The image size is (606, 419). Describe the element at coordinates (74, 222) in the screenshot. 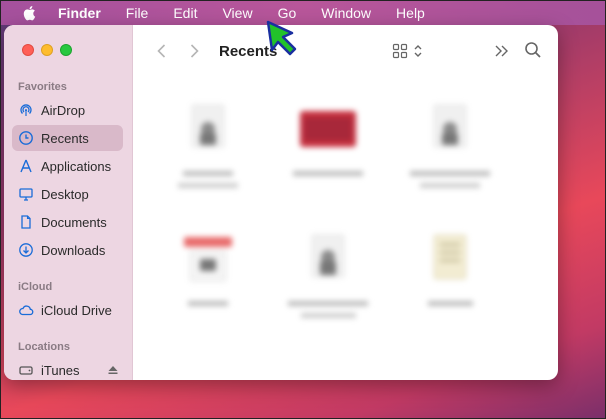

I see `sidebar-item-label: Documents` at that location.